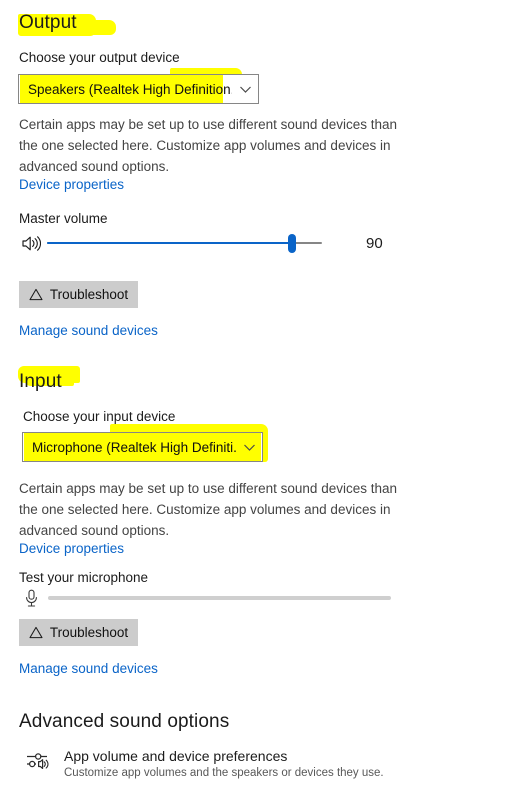 This screenshot has width=514, height=800. Describe the element at coordinates (89, 294) in the screenshot. I see `output-troubleshoot-label: Troubleshoot` at that location.